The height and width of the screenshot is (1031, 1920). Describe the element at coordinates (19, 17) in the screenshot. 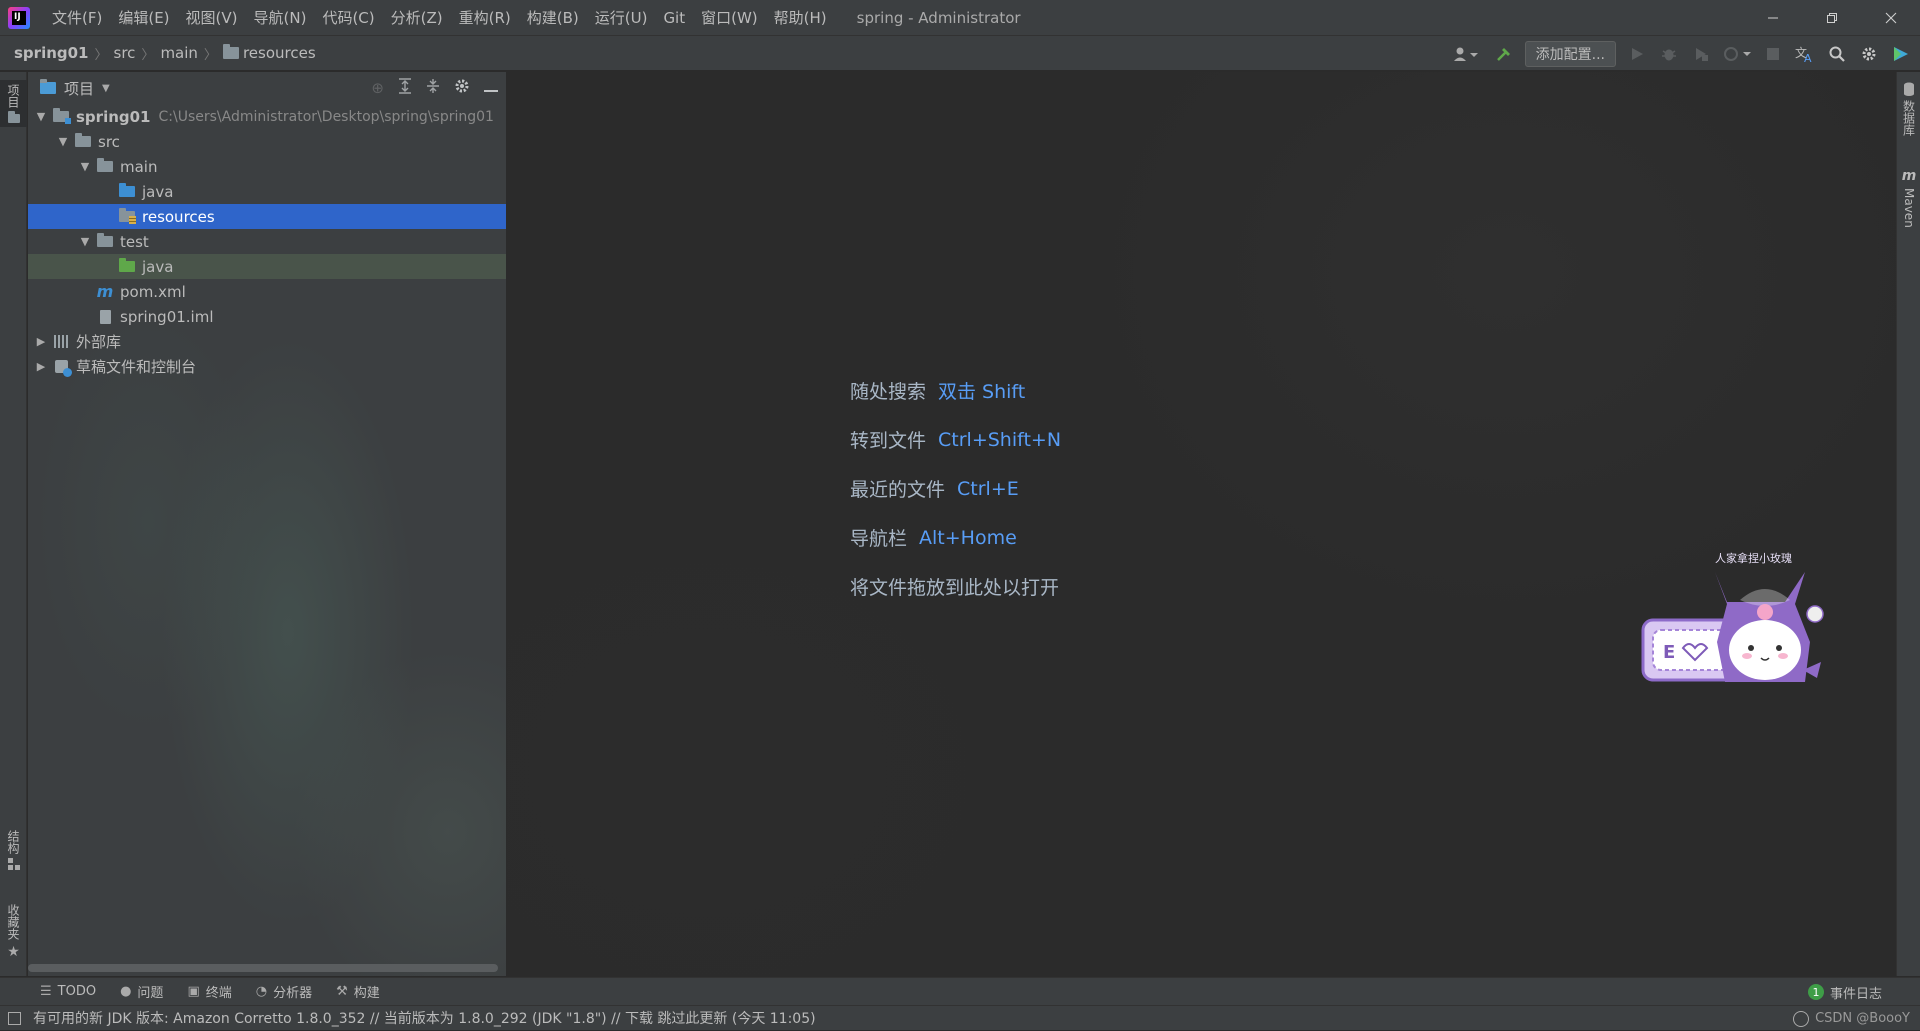

I see `app-logo: IJ` at that location.